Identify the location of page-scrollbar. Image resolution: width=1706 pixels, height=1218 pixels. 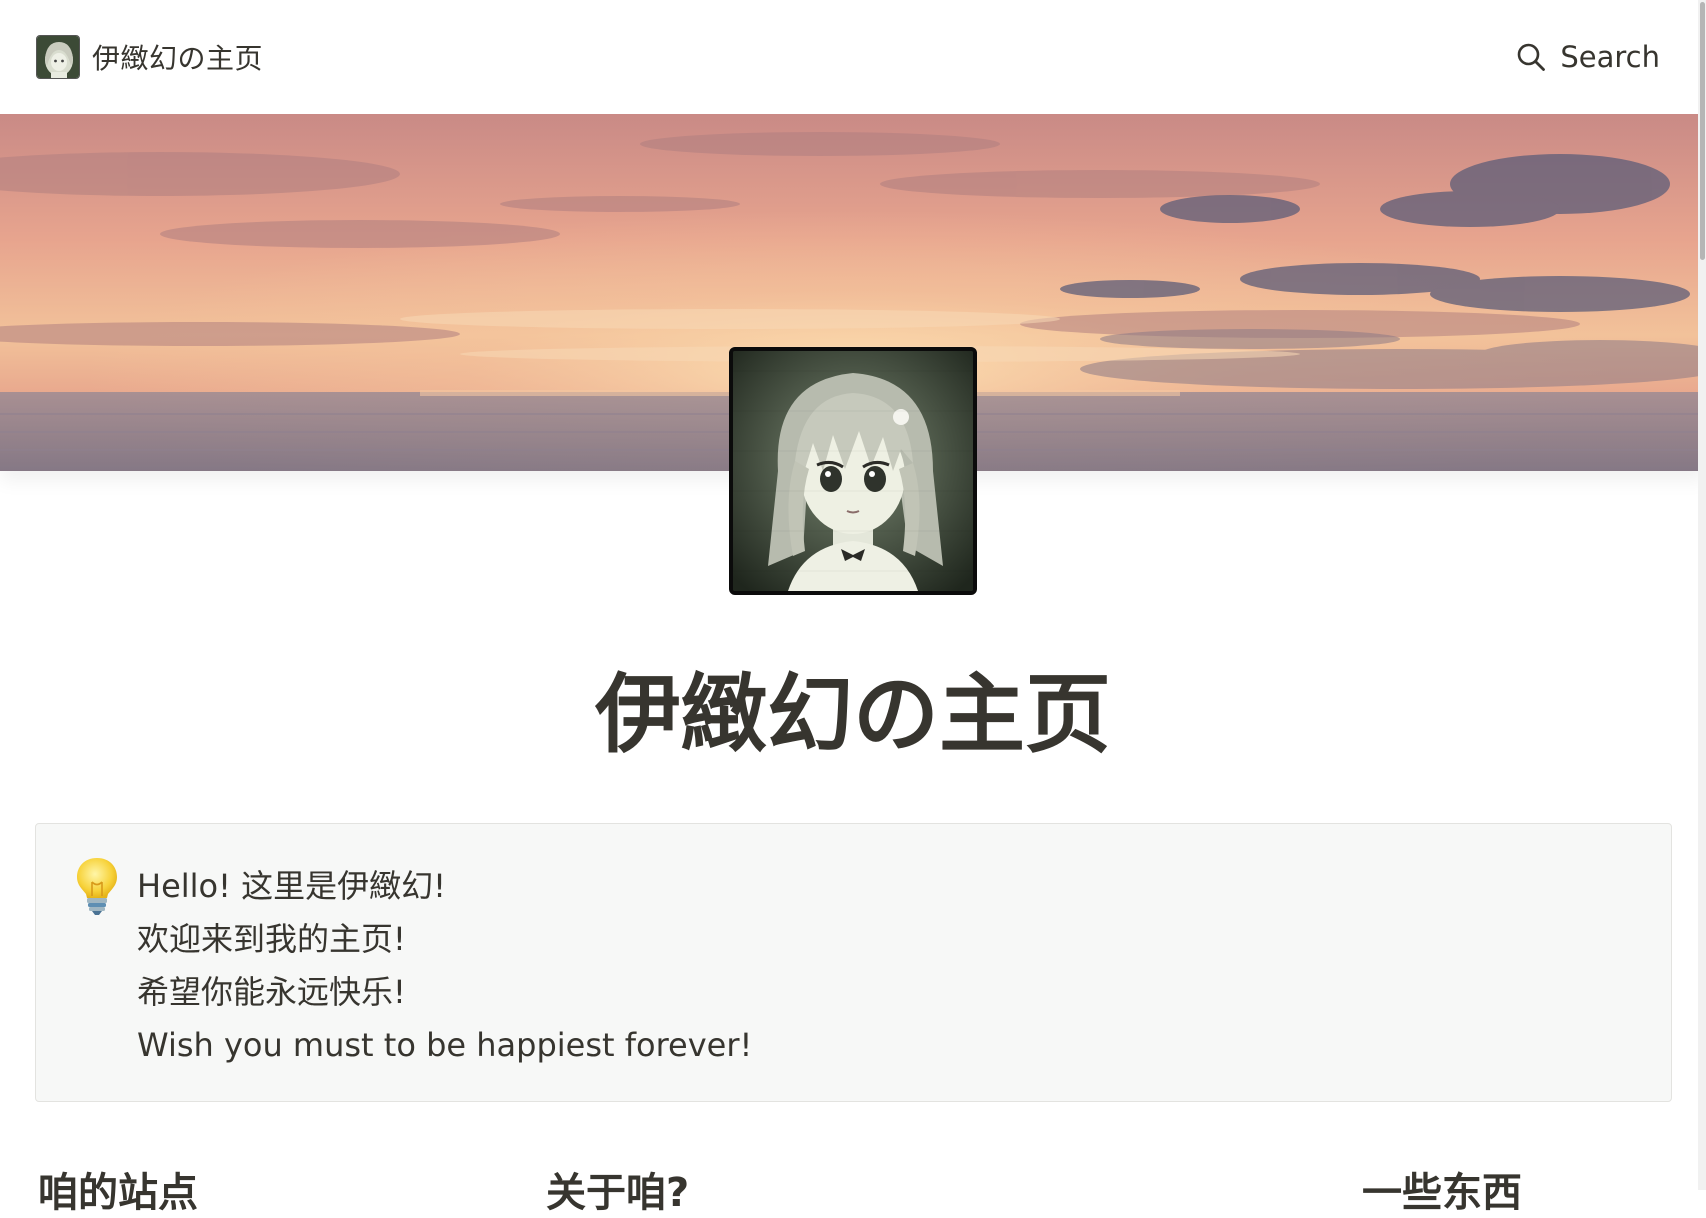
(1702, 595).